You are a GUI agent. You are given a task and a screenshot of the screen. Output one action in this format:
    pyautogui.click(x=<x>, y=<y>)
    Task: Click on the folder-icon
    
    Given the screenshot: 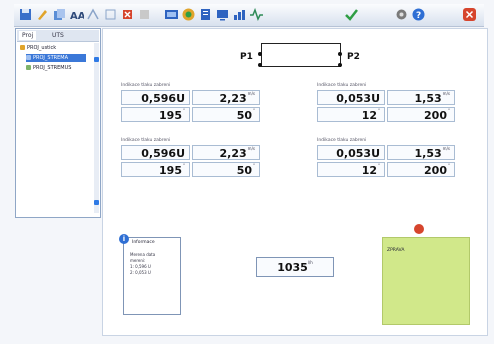 What is the action you would take?
    pyautogui.click(x=22, y=47)
    